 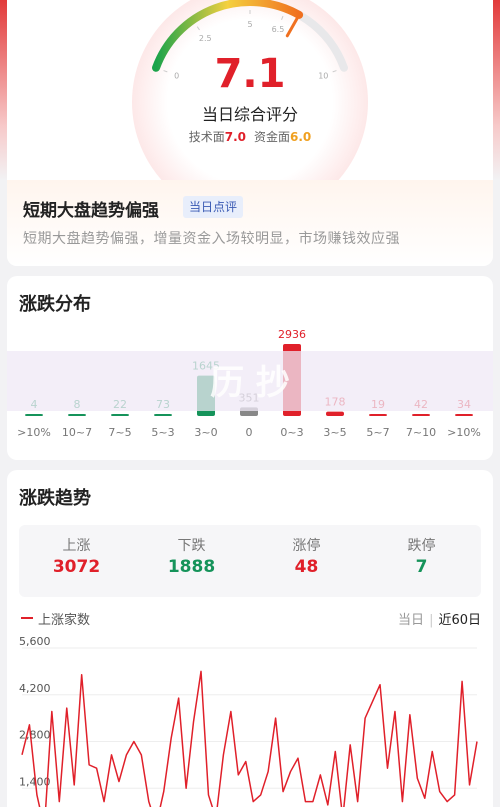 I want to click on stat-limit-up-value: 48, so click(x=306, y=567).